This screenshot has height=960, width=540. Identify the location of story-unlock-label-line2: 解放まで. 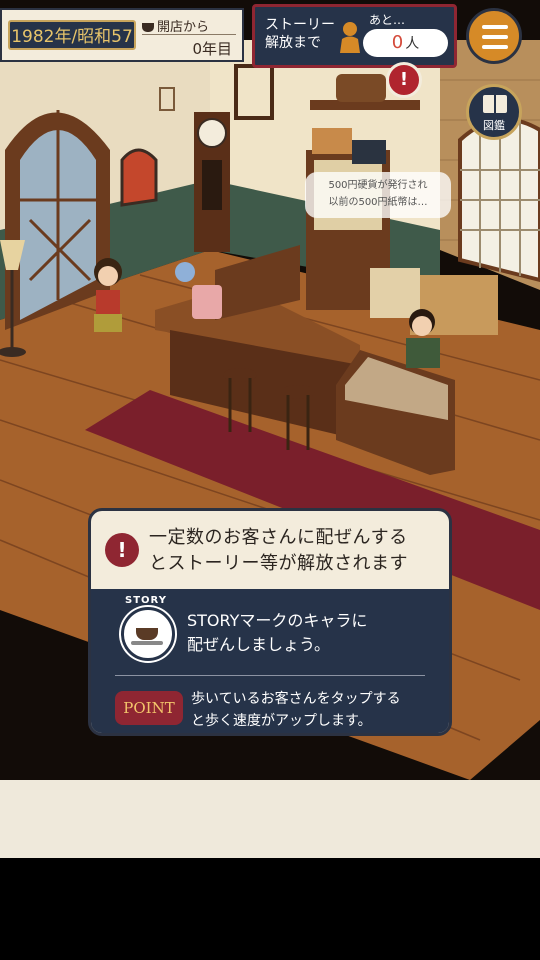
(293, 43).